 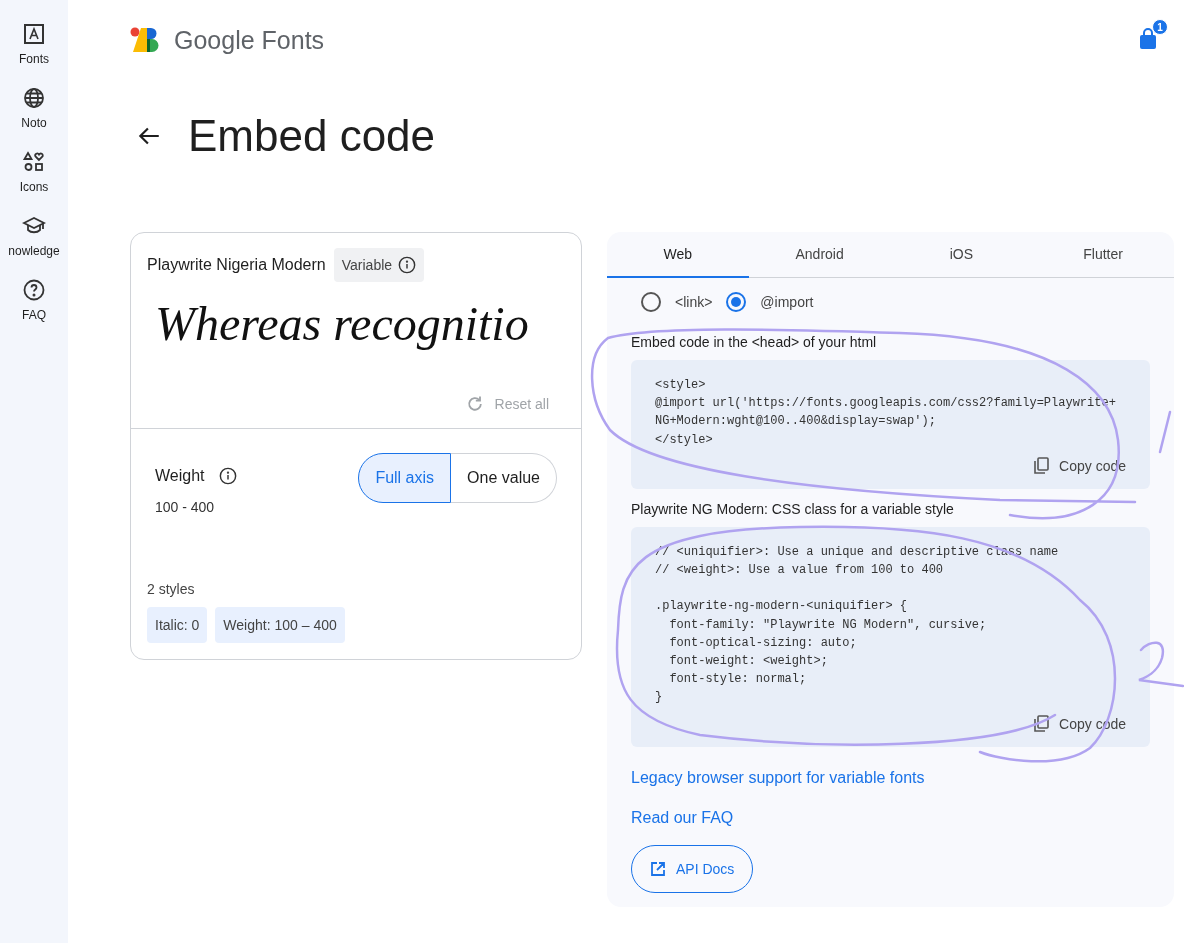 What do you see at coordinates (819, 255) in the screenshot?
I see `platform-tab: Android` at bounding box center [819, 255].